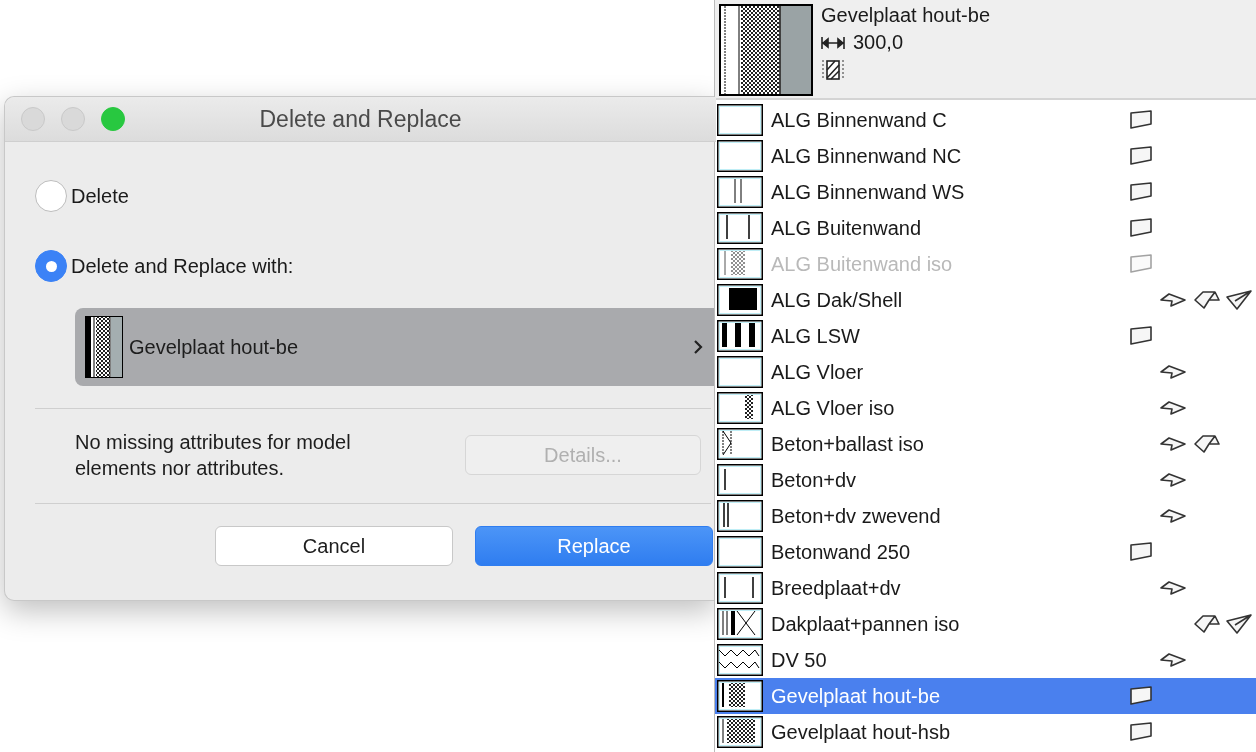 The height and width of the screenshot is (752, 1256). What do you see at coordinates (334, 546) in the screenshot?
I see `cancel-button: Cancel` at bounding box center [334, 546].